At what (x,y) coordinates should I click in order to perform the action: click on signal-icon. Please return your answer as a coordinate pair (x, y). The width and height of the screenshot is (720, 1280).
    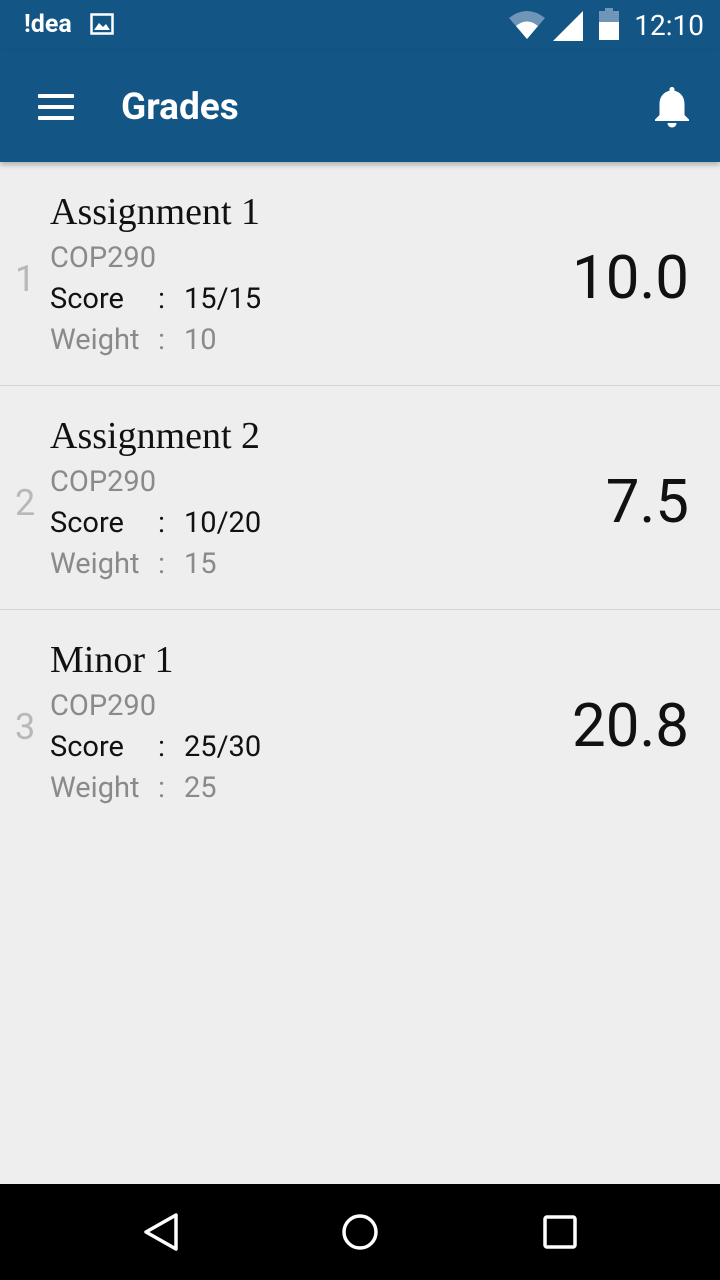
    Looking at the image, I should click on (568, 26).